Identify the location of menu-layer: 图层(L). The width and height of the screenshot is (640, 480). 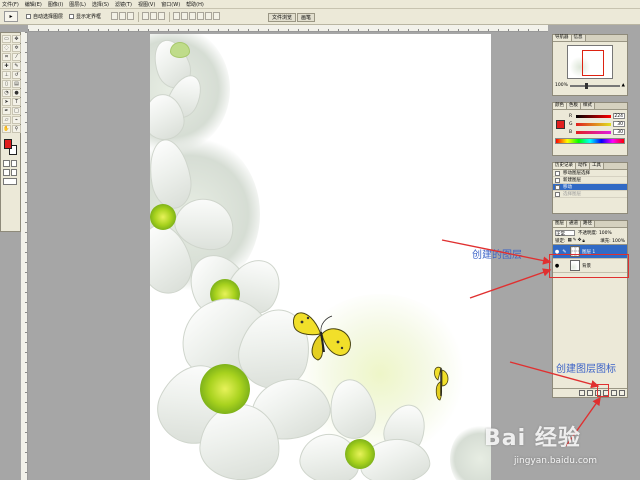
(77, 4).